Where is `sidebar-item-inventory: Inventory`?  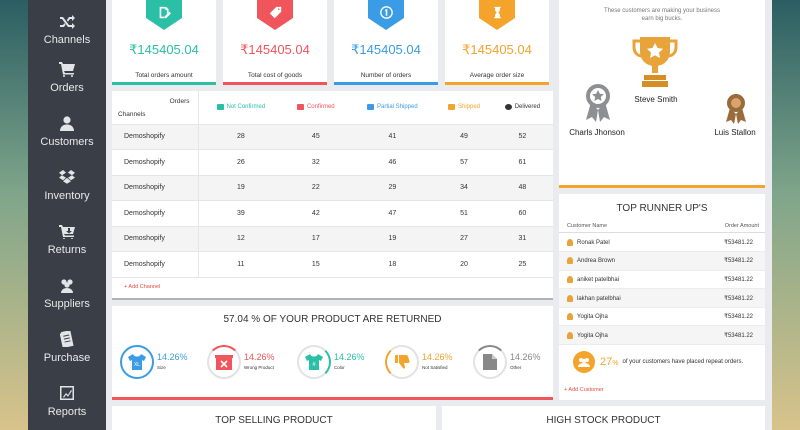
sidebar-item-inventory: Inventory is located at coordinates (67, 185).